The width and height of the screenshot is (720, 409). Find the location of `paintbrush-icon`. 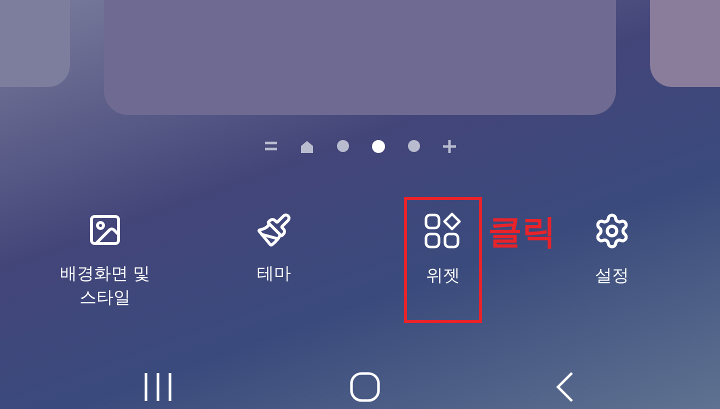

paintbrush-icon is located at coordinates (274, 230).